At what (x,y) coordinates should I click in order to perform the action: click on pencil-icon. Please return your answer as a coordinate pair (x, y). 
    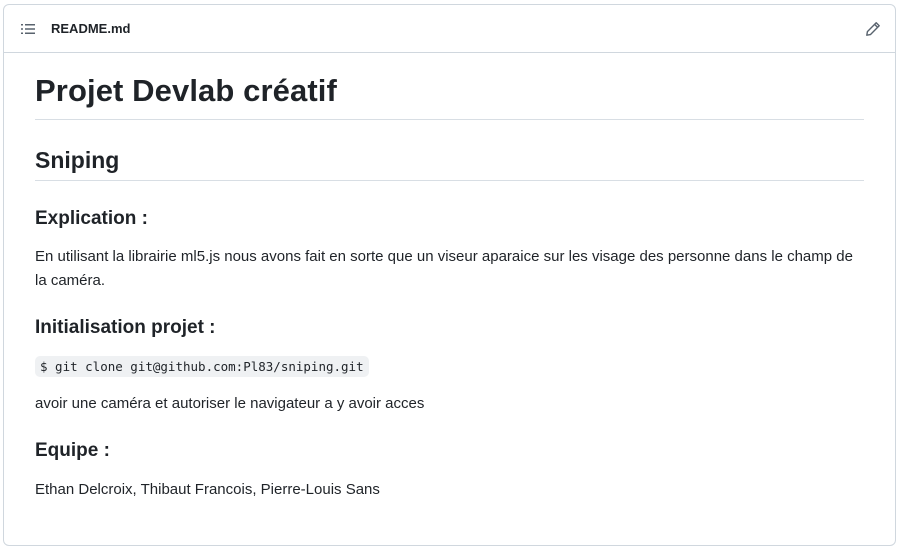
    Looking at the image, I should click on (873, 29).